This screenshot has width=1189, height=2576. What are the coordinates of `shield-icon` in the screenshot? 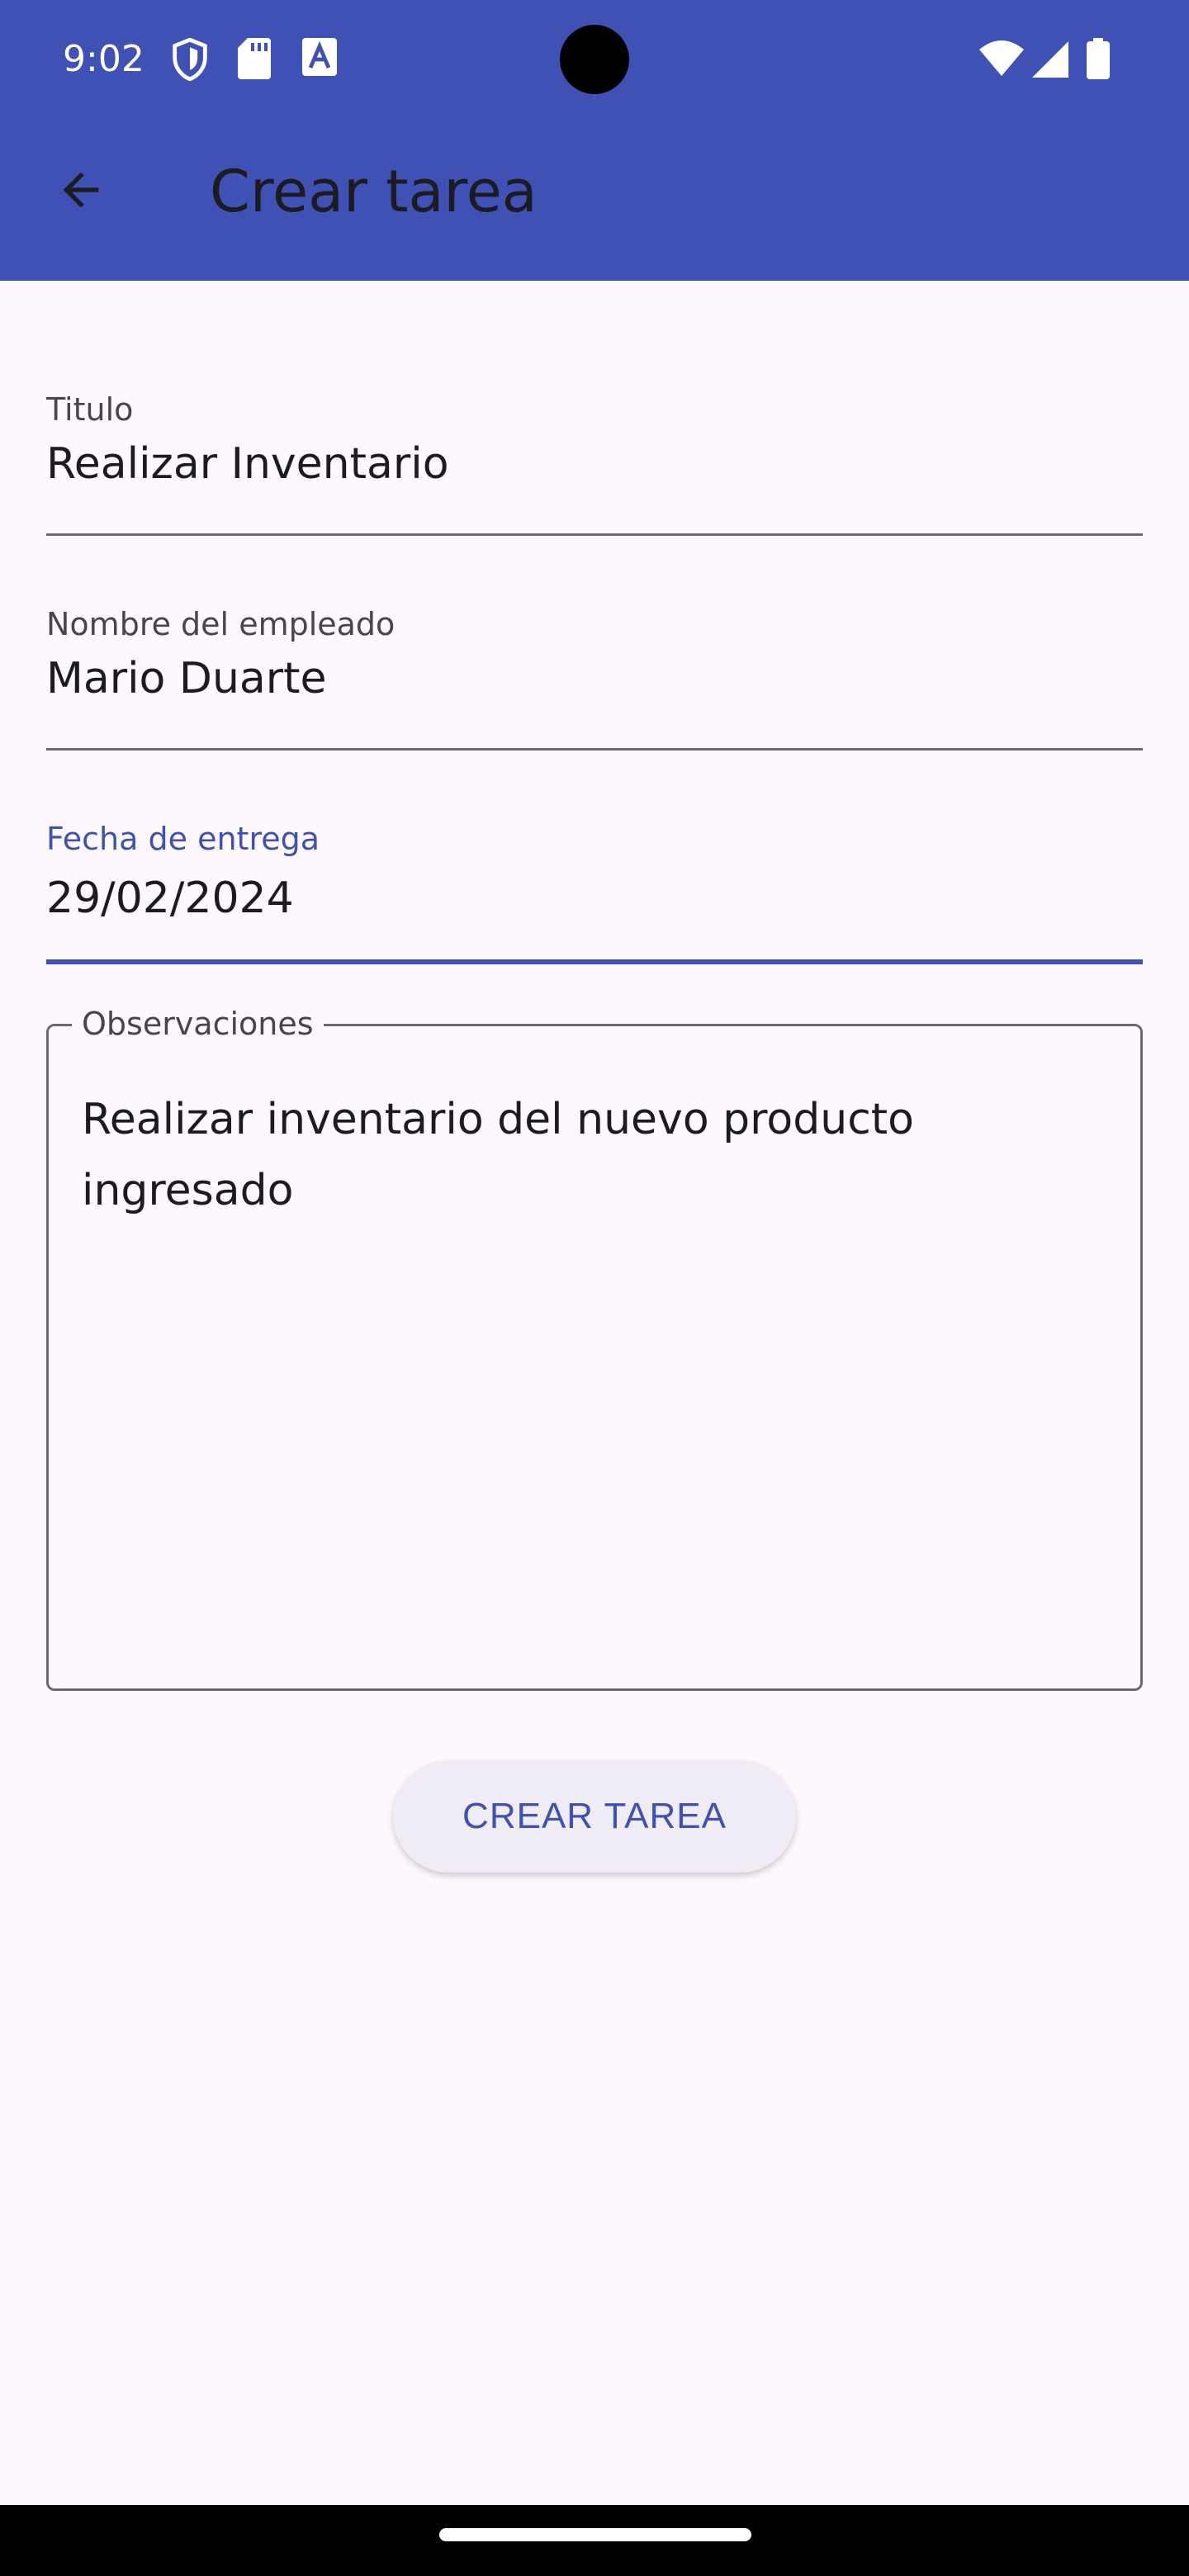 It's located at (190, 61).